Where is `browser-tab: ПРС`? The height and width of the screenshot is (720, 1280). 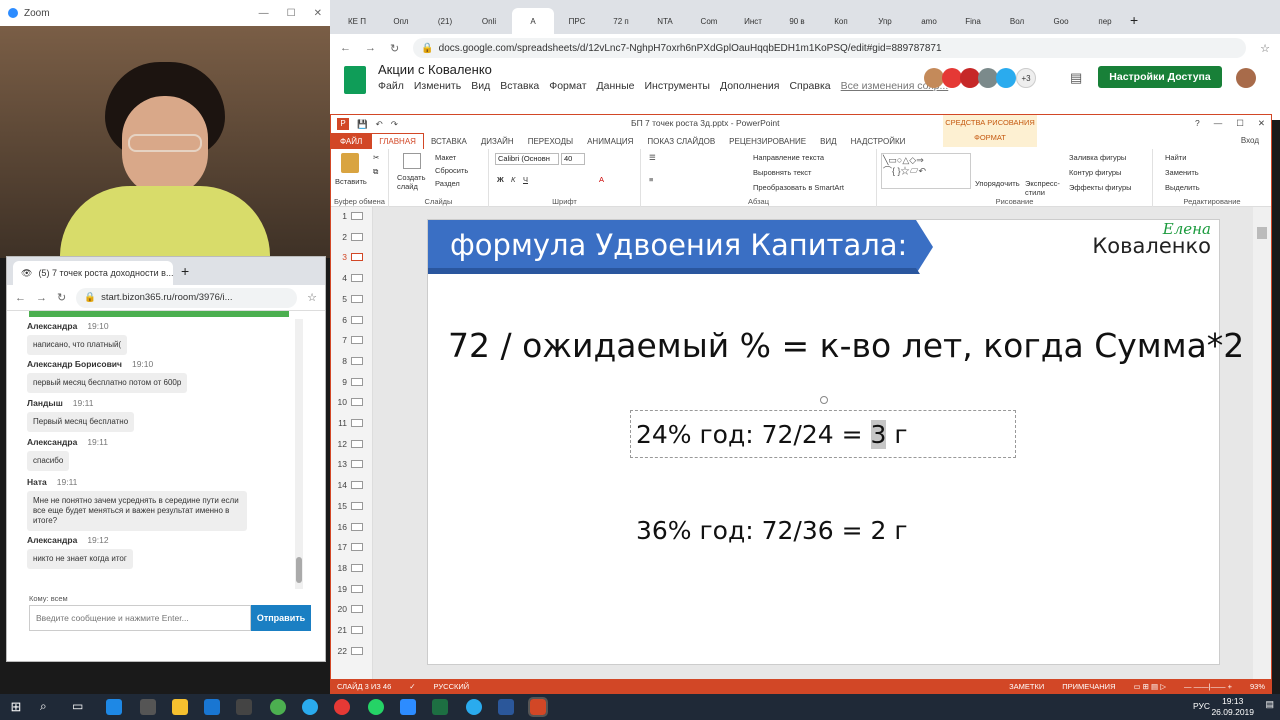 browser-tab: ПРС is located at coordinates (577, 21).